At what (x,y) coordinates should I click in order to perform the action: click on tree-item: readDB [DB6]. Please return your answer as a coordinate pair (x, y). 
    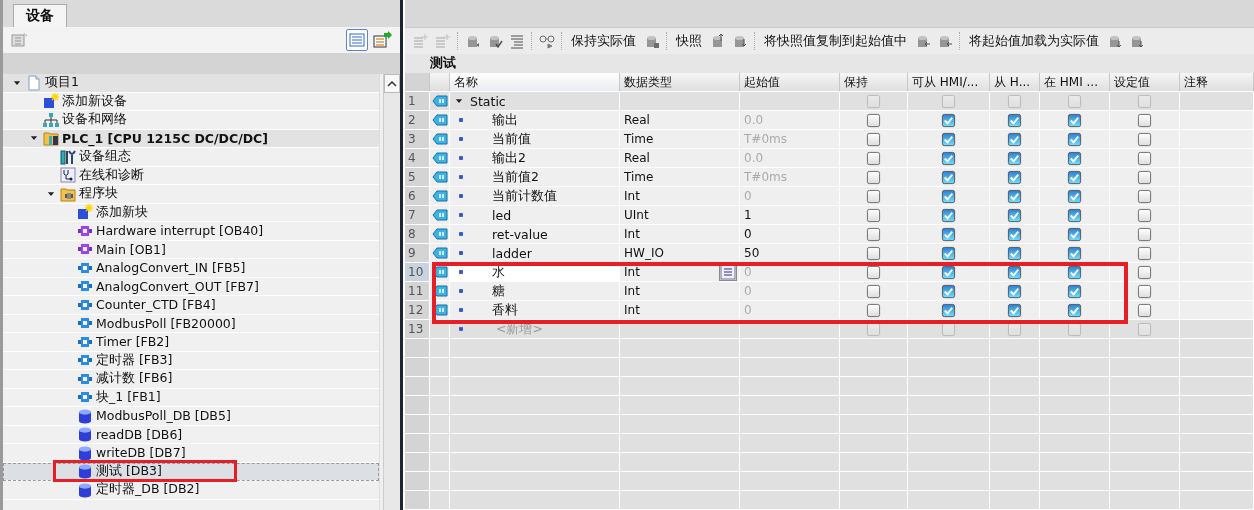
    Looking at the image, I should click on (191, 434).